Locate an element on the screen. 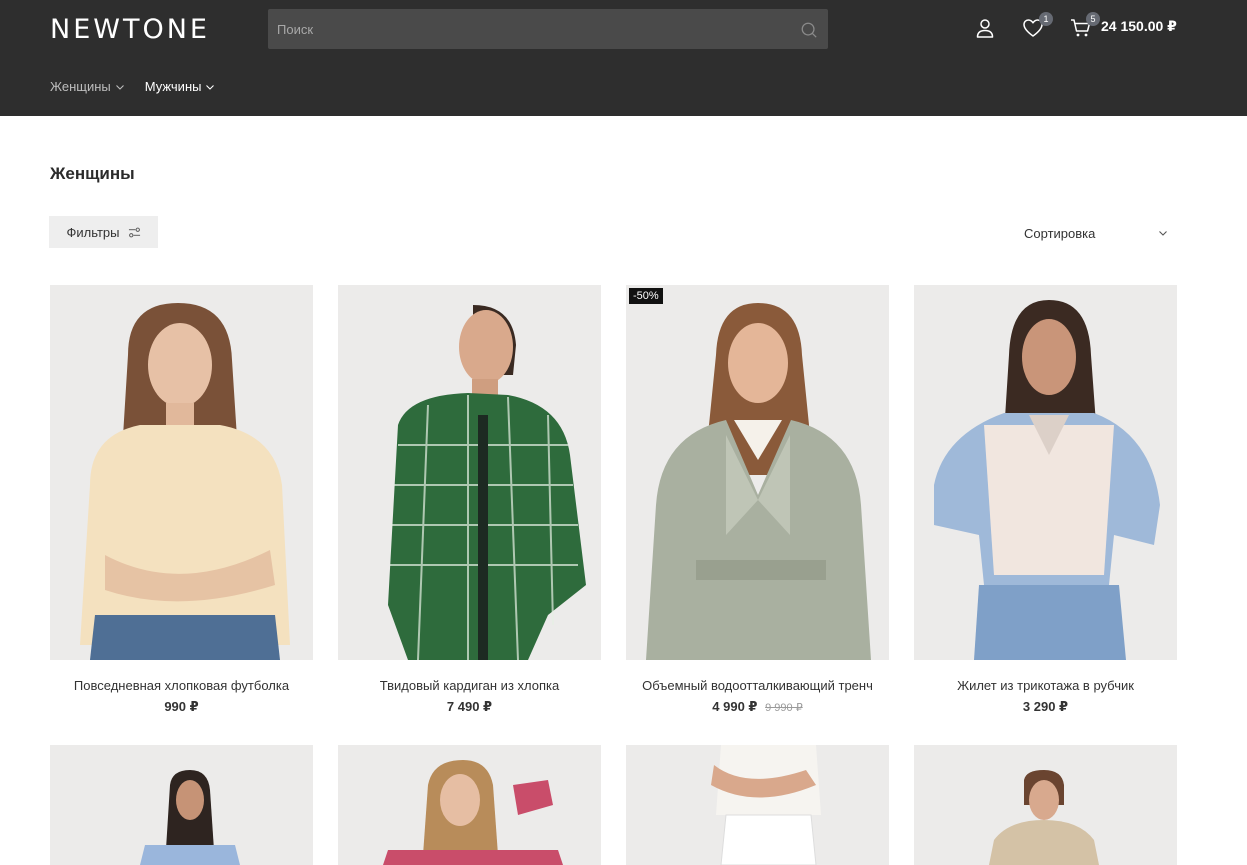 Image resolution: width=1247 pixels, height=865 pixels. nav-item-women: Женщины is located at coordinates (87, 86).